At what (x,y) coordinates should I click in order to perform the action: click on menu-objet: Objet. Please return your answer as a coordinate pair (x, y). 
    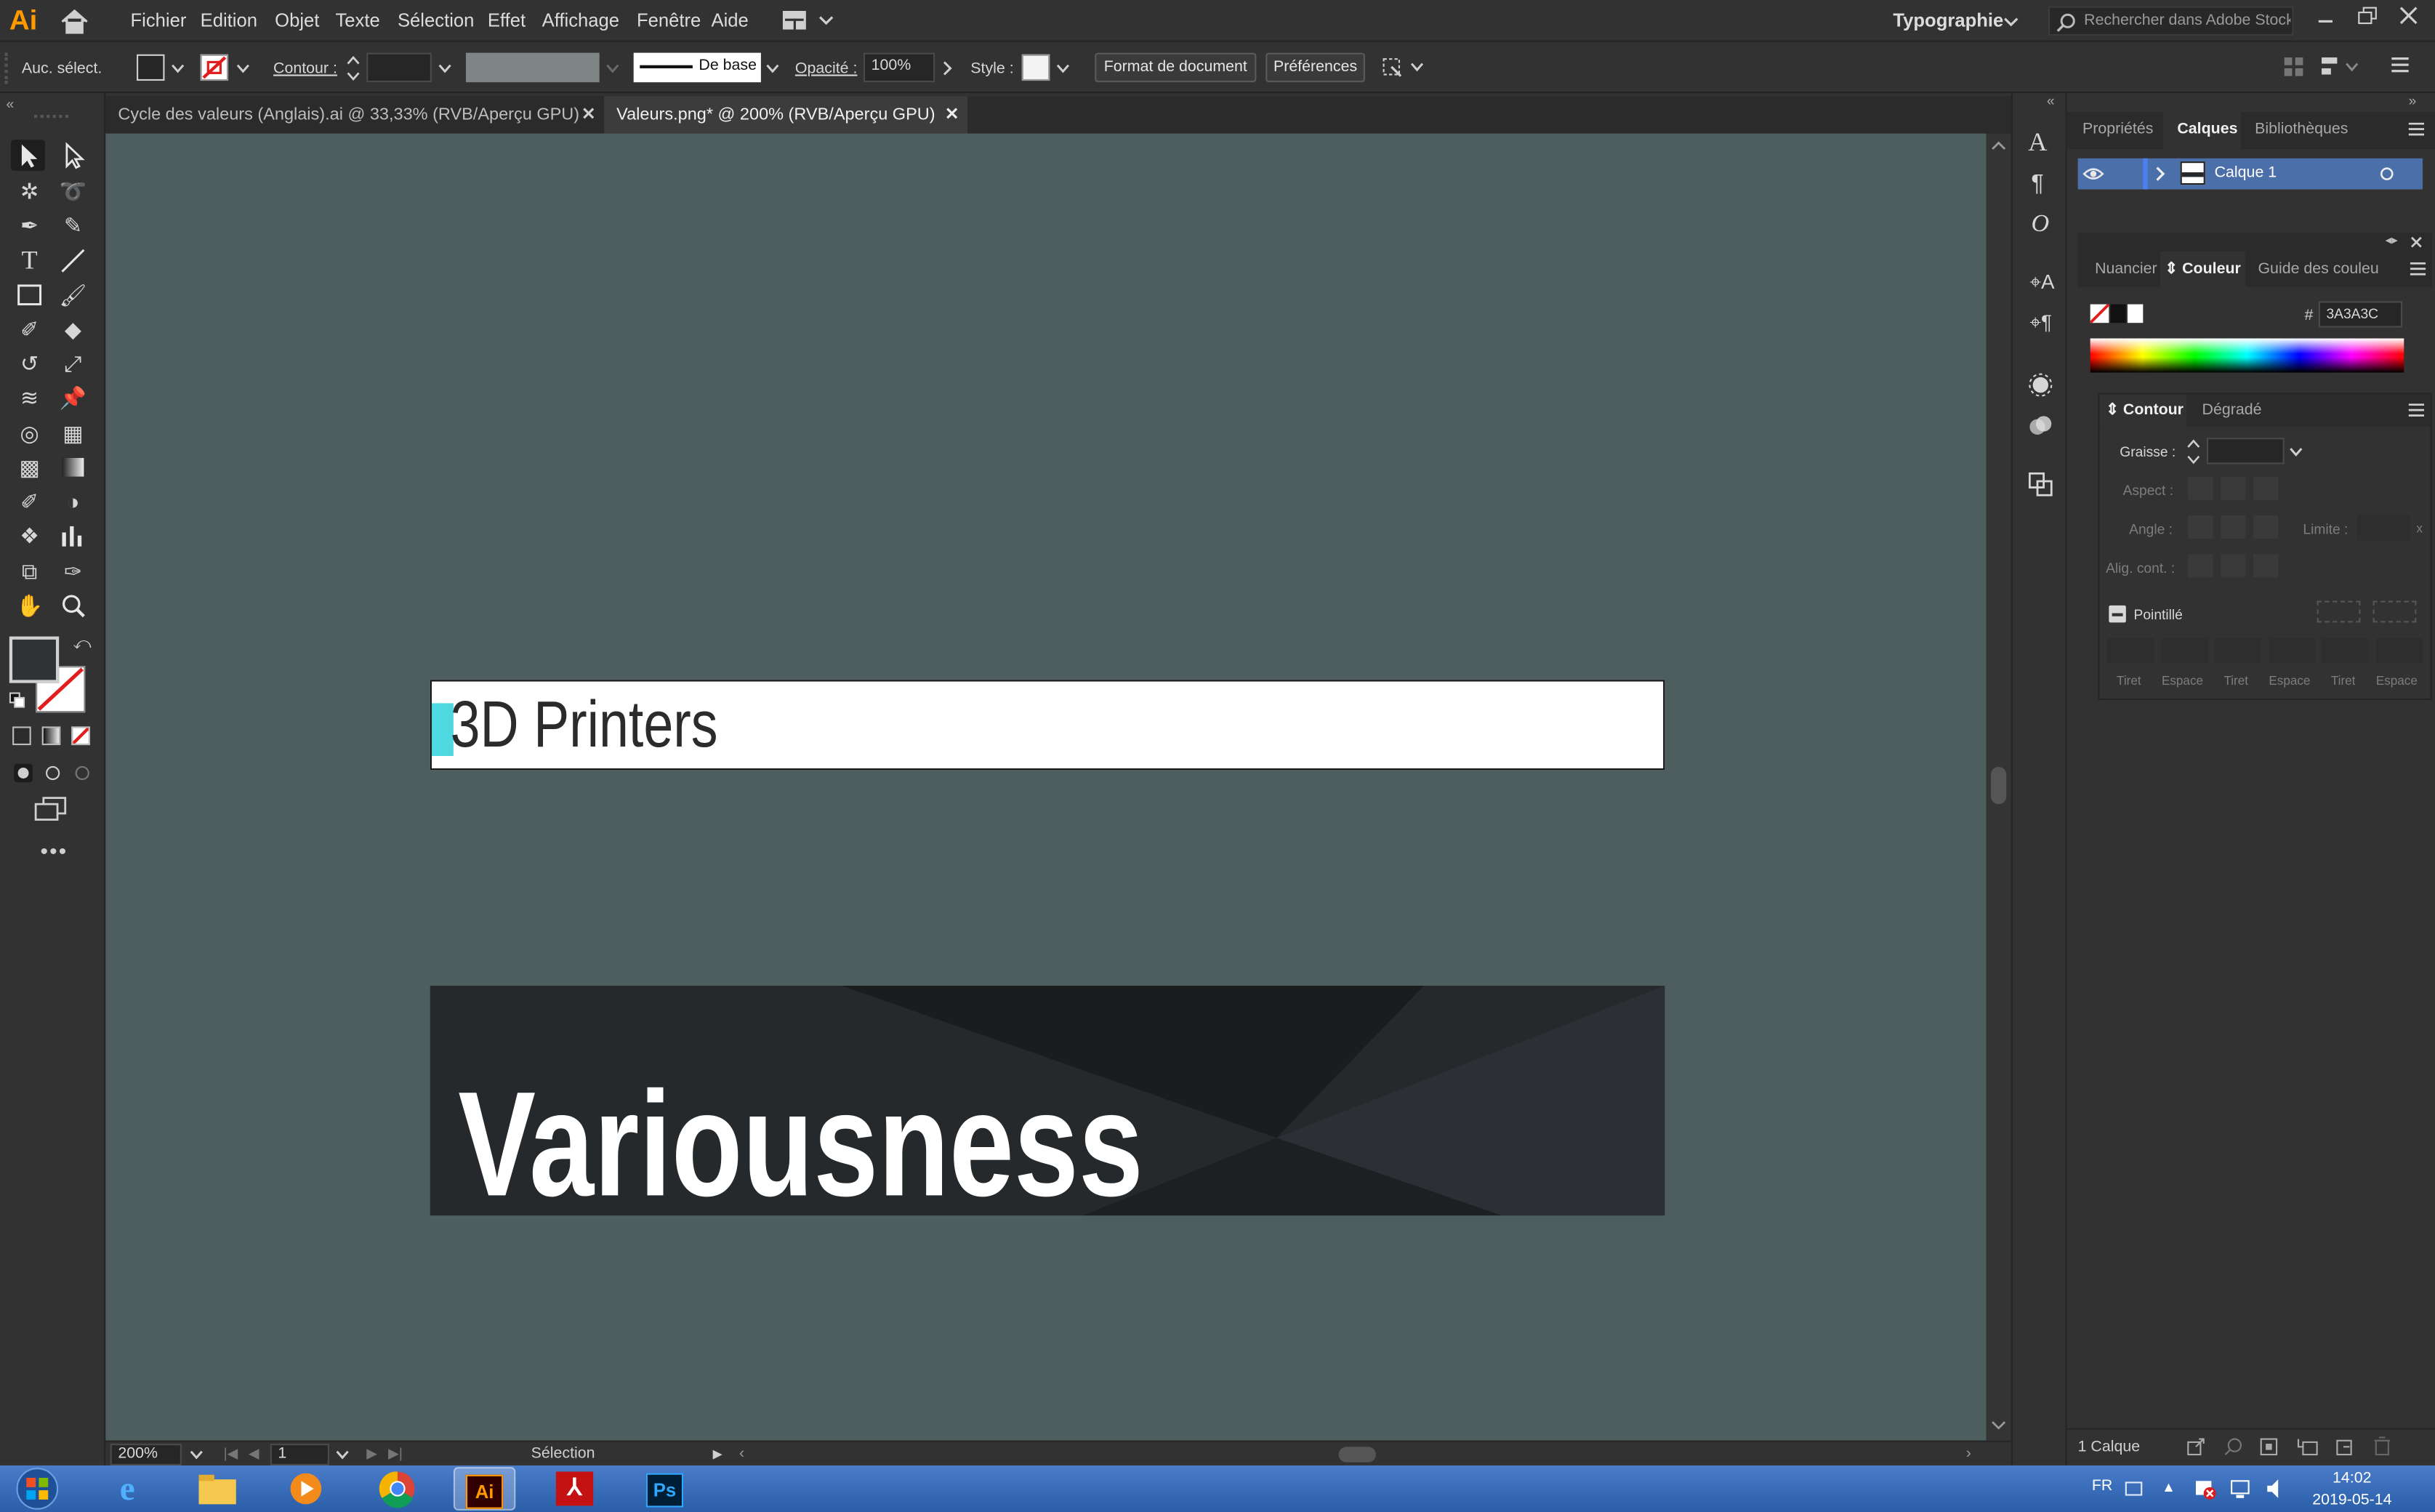
    Looking at the image, I should click on (297, 20).